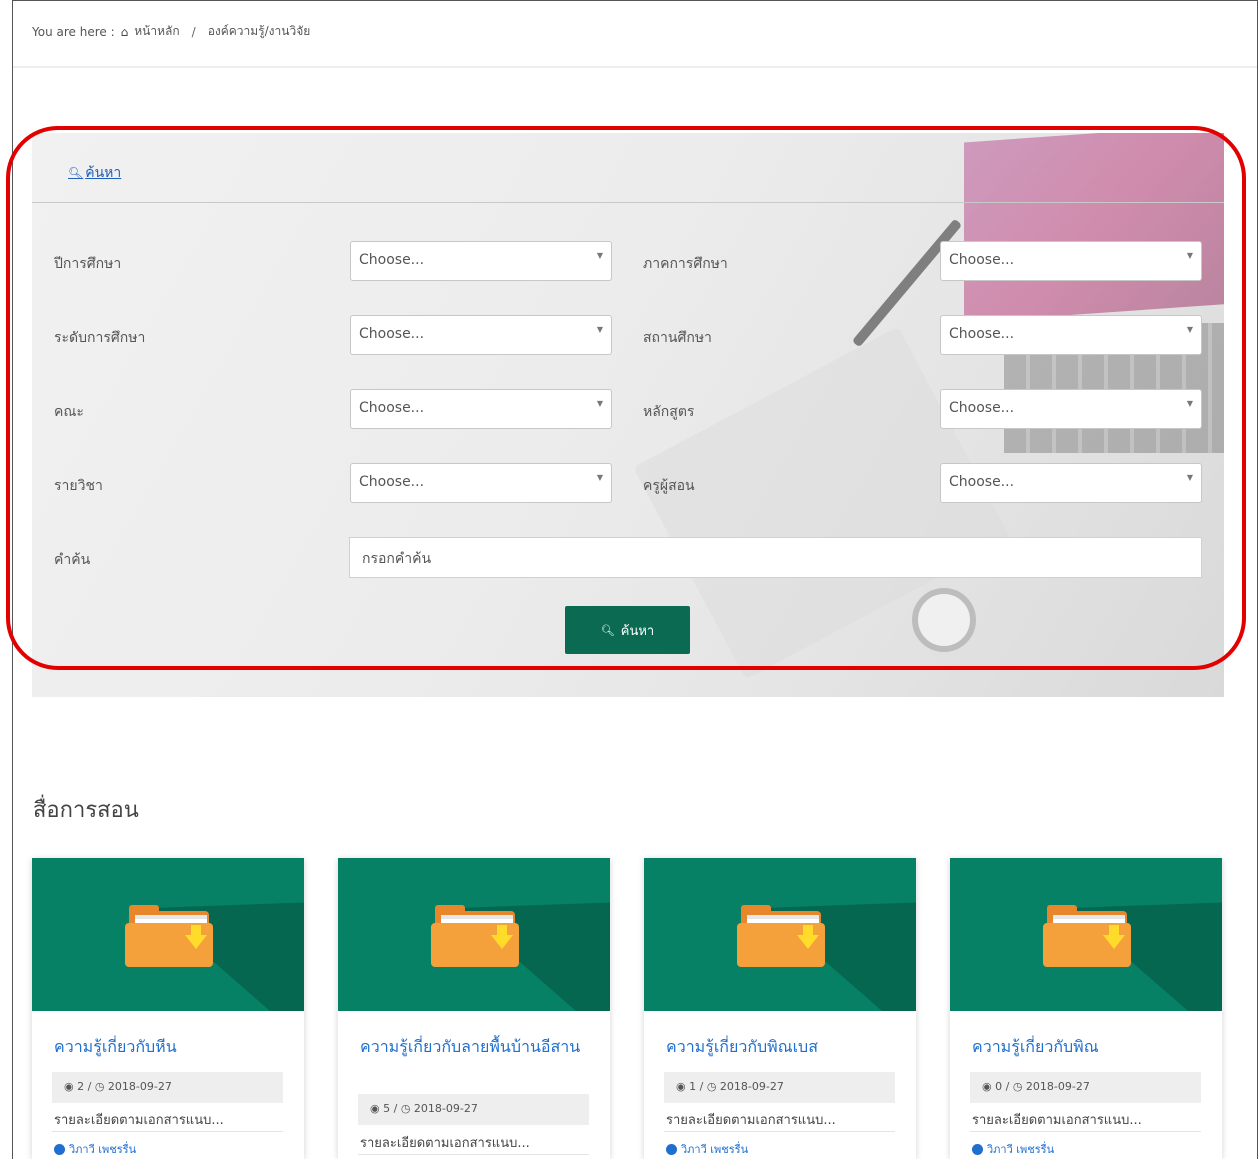  Describe the element at coordinates (635, 67) in the screenshot. I see `breadcrumb-divider` at that location.